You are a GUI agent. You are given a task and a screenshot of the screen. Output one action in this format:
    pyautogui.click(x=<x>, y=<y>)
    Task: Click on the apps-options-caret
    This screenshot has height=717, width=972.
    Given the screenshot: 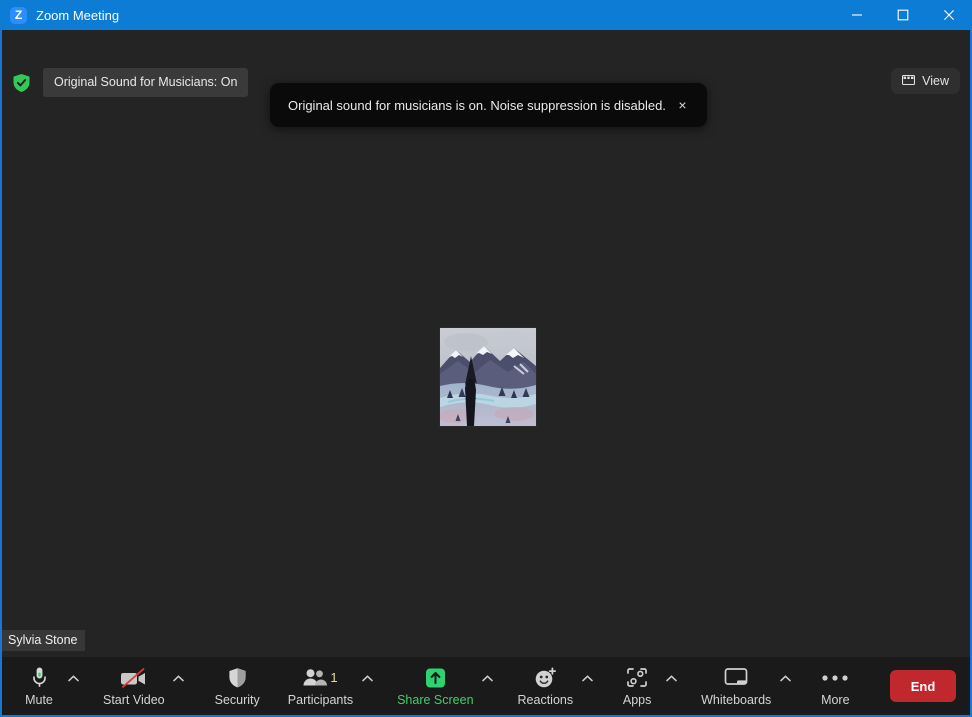 What is the action you would take?
    pyautogui.click(x=671, y=686)
    